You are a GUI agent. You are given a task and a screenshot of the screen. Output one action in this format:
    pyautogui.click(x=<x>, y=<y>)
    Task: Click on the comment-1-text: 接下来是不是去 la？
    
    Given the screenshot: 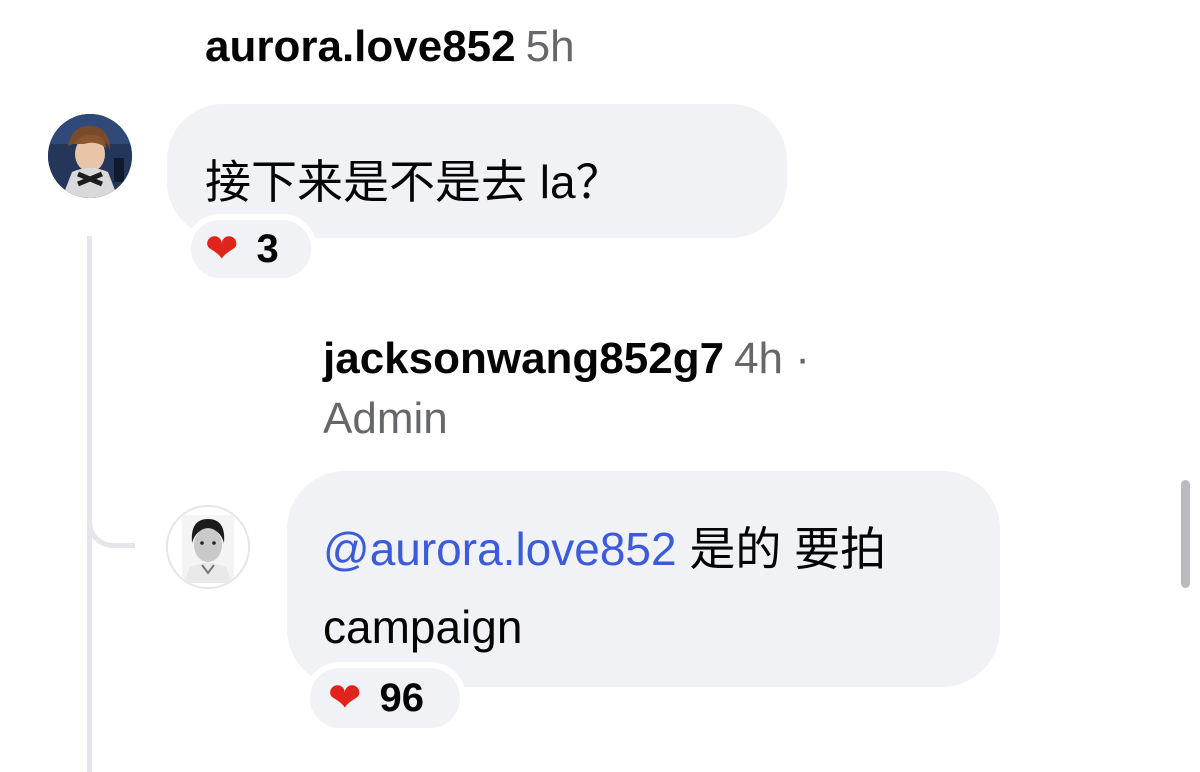 What is the action you would take?
    pyautogui.click(x=413, y=182)
    